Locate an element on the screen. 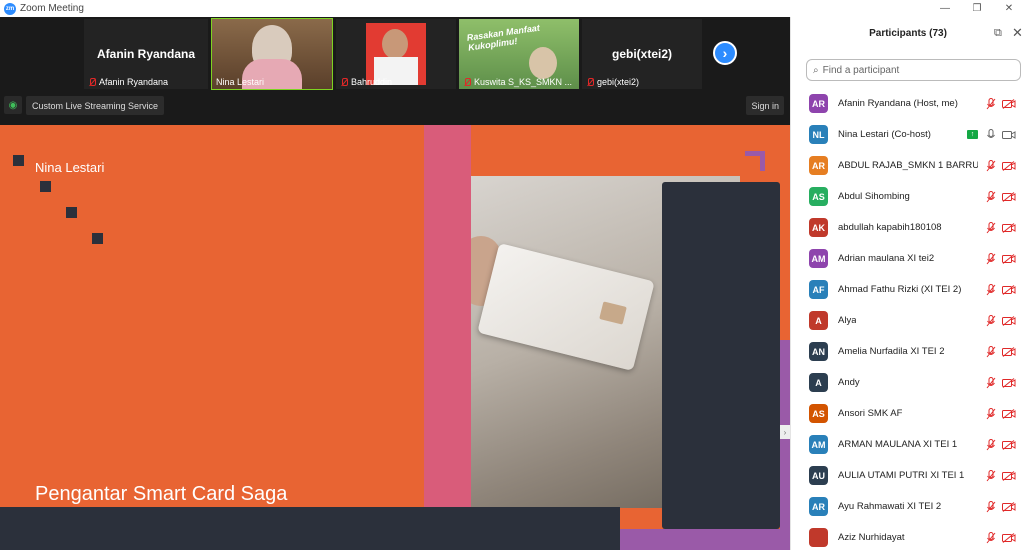 The height and width of the screenshot is (553, 1024). participant-row: AN Amelia Nurfadila XI TEI 2 is located at coordinates (907, 351).